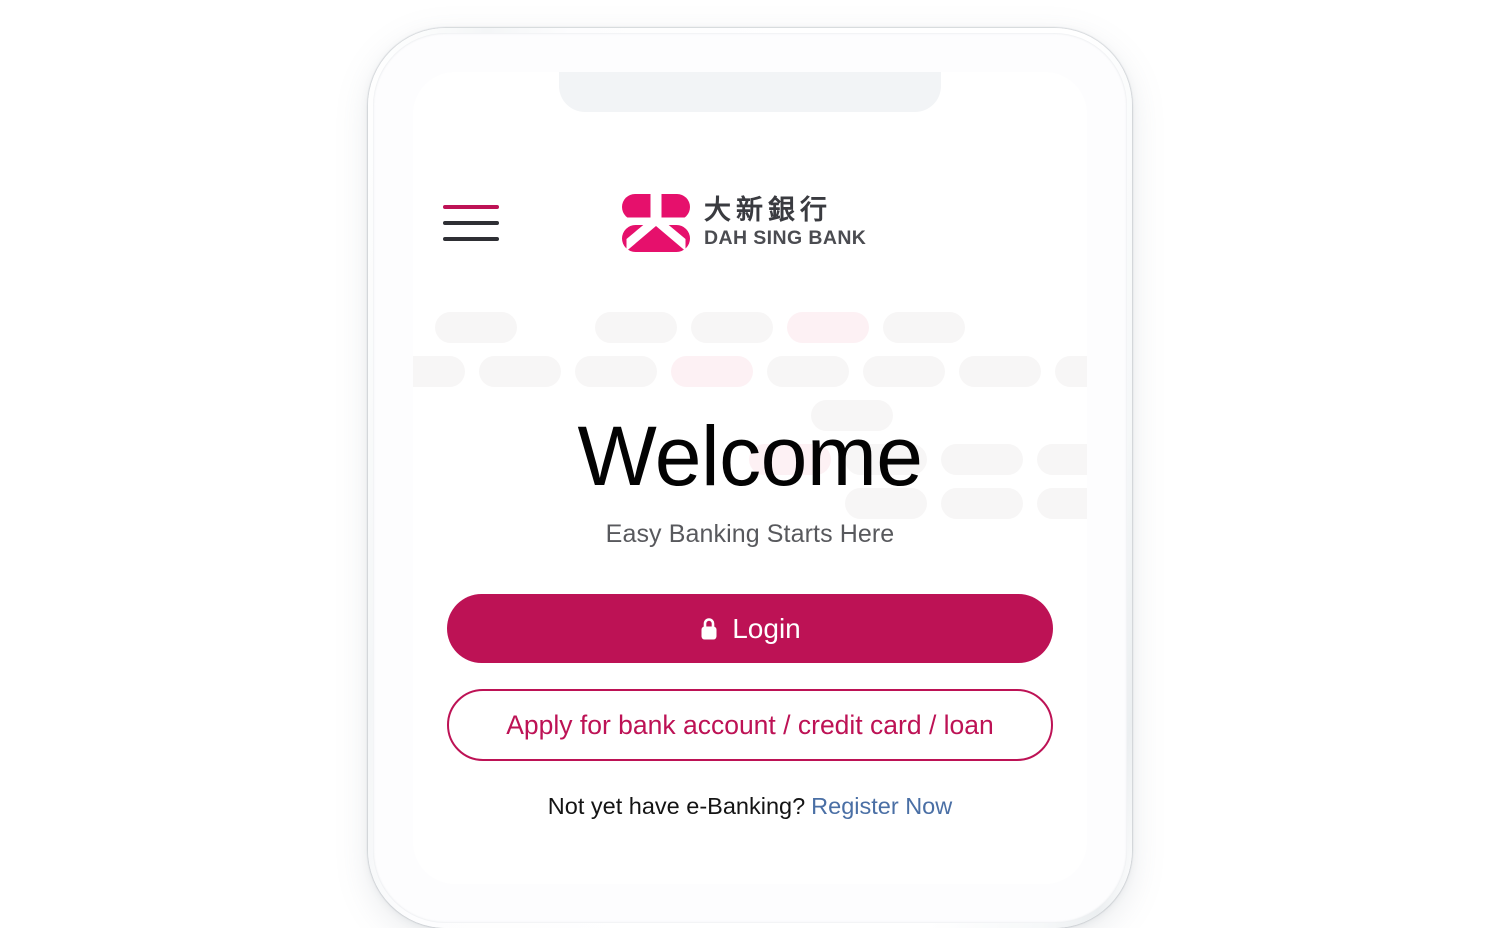 The width and height of the screenshot is (1500, 928). Describe the element at coordinates (656, 223) in the screenshot. I see `dah-sing-bank-logo-mark-icon` at that location.